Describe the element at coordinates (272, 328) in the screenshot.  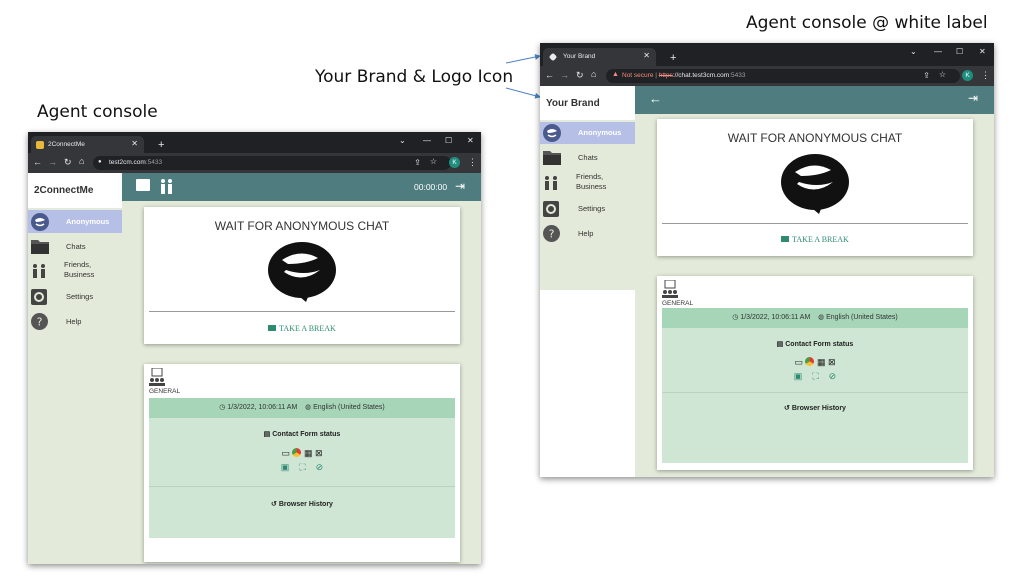
I see `coffee-icon` at that location.